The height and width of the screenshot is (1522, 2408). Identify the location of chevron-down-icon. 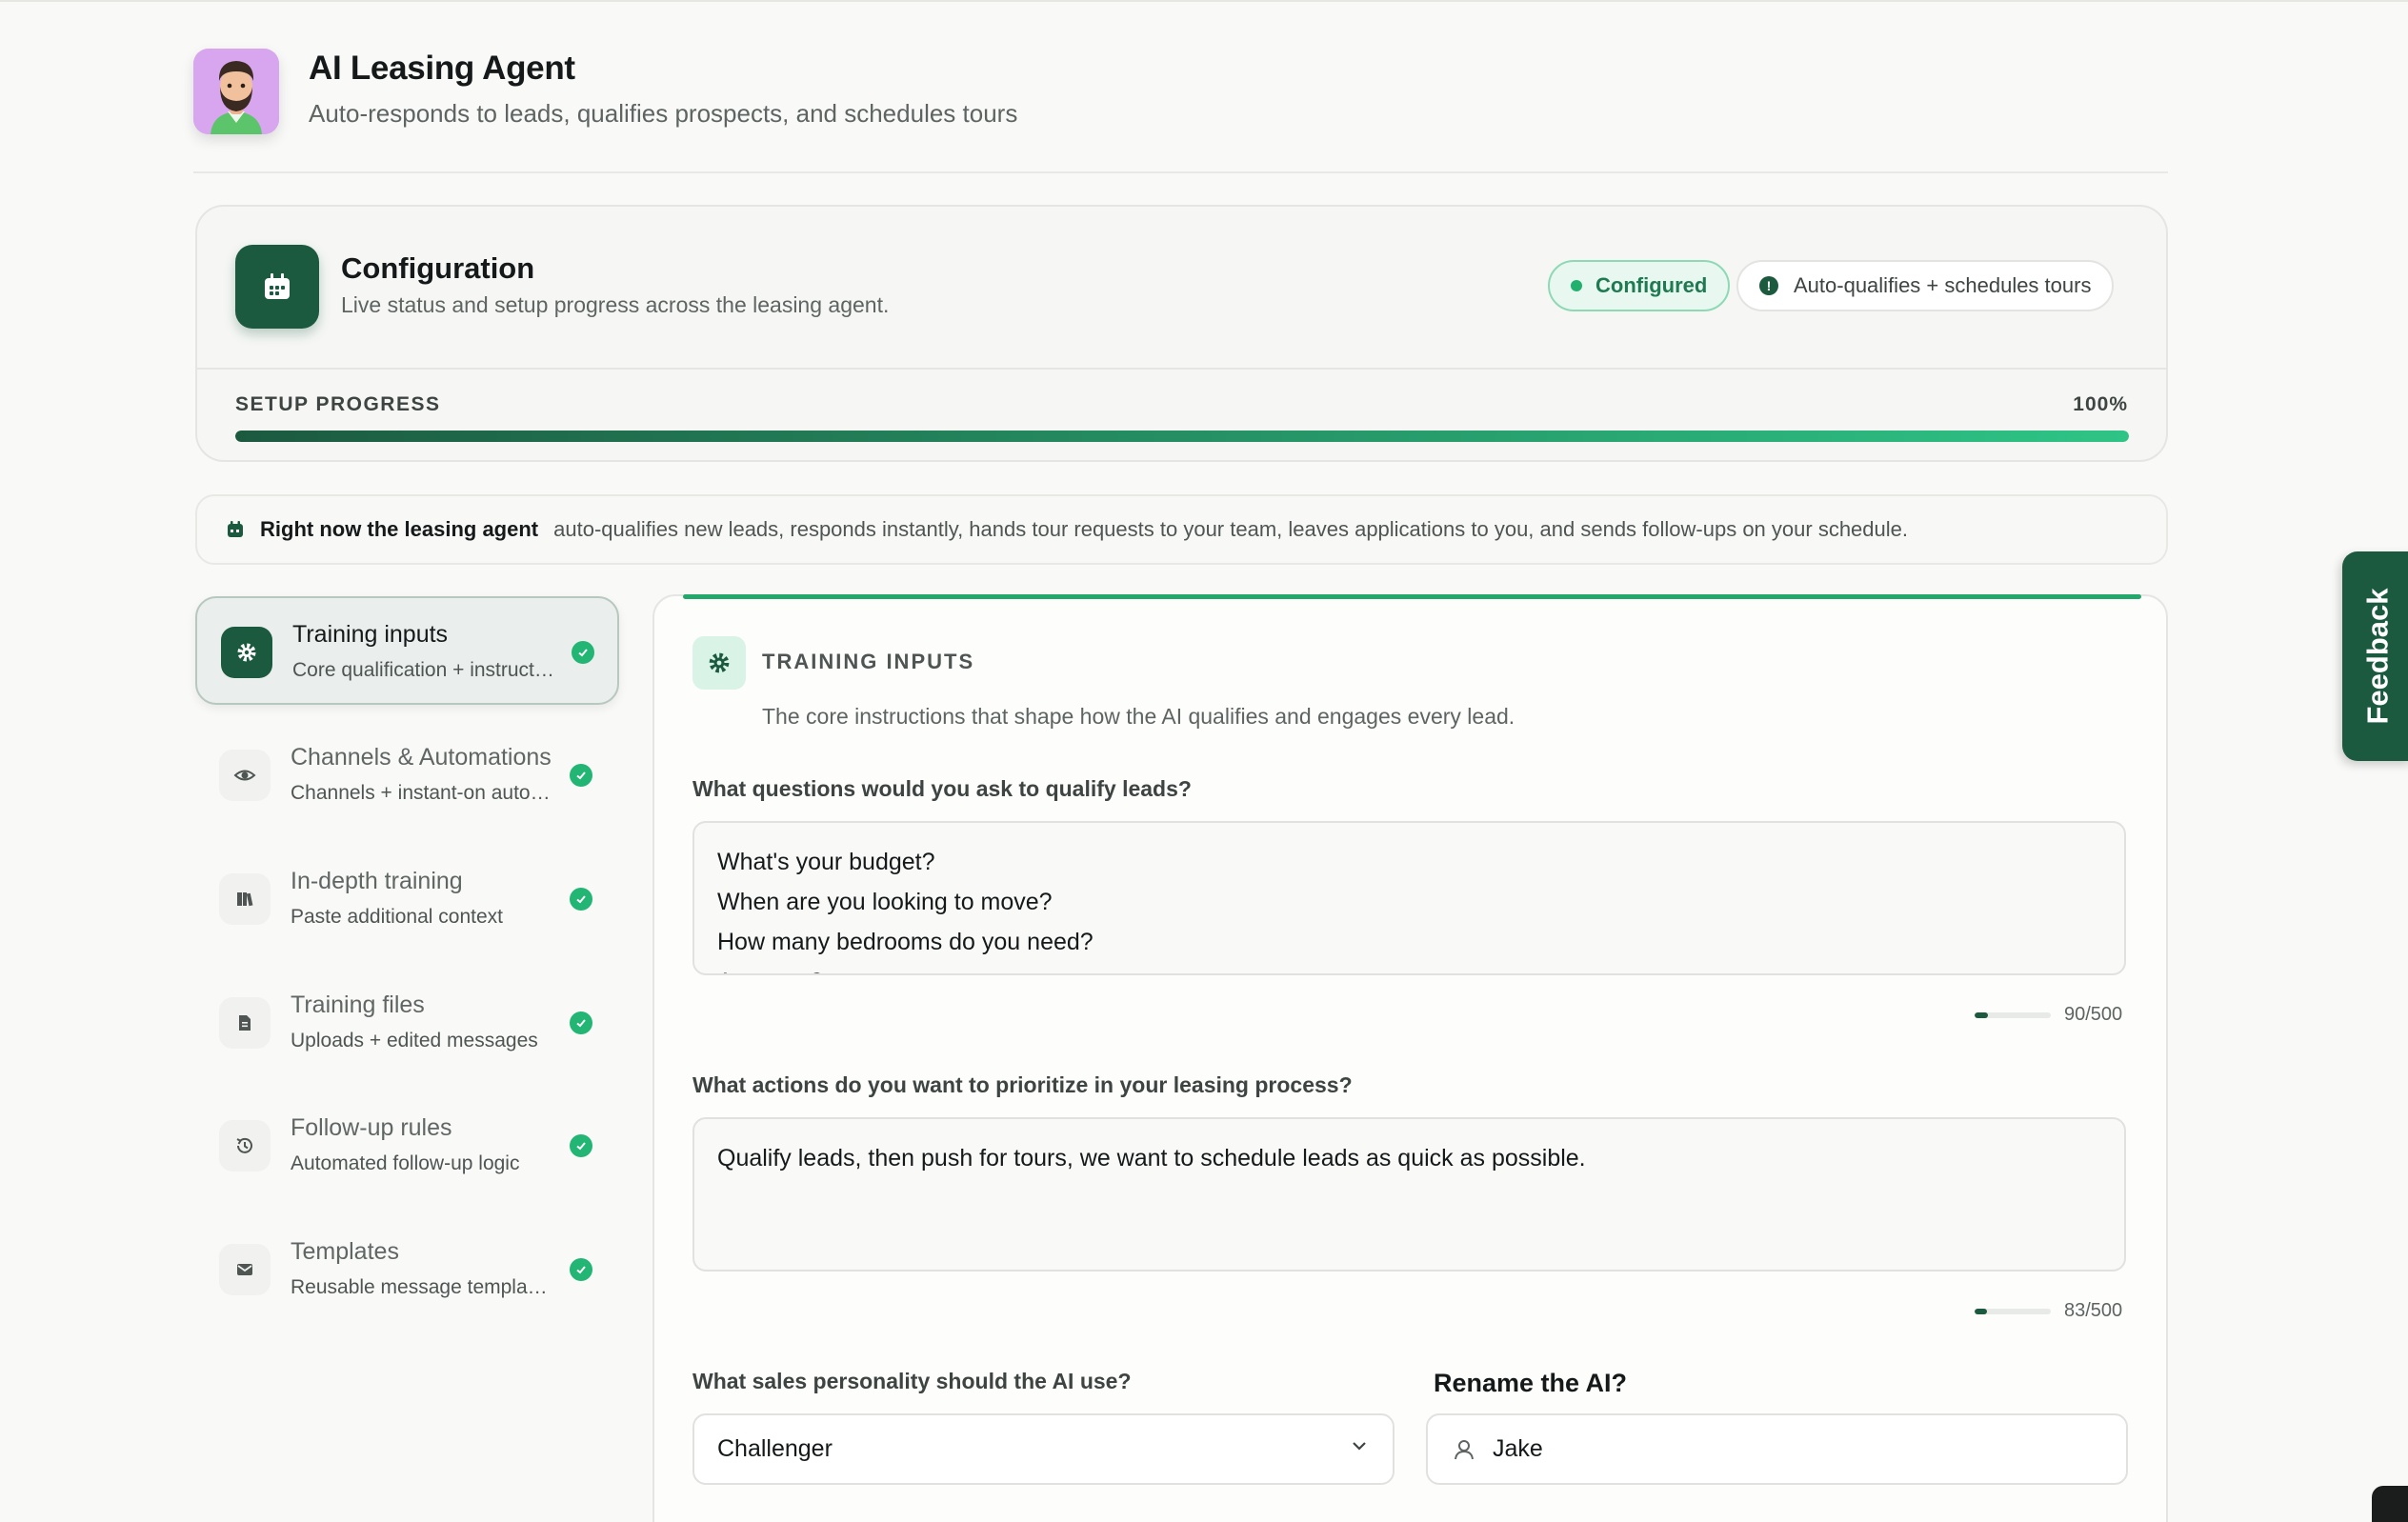
(1359, 1449).